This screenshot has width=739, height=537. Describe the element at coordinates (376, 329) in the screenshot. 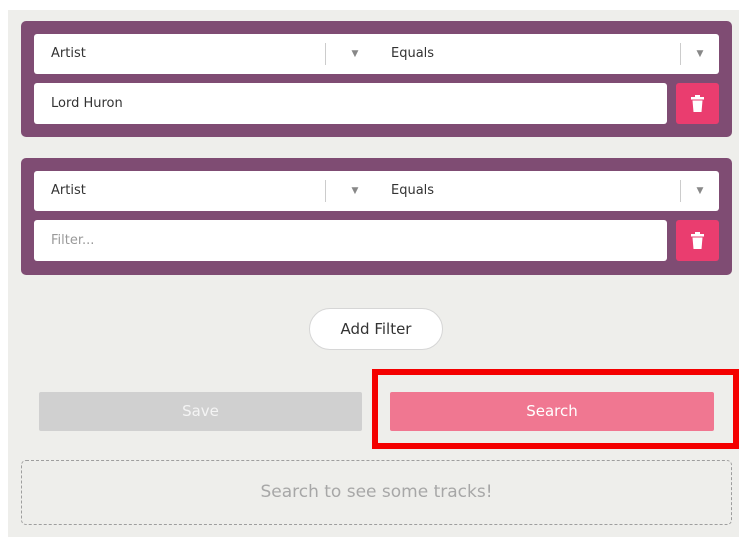

I see `add-filter-button: Add Filter` at that location.